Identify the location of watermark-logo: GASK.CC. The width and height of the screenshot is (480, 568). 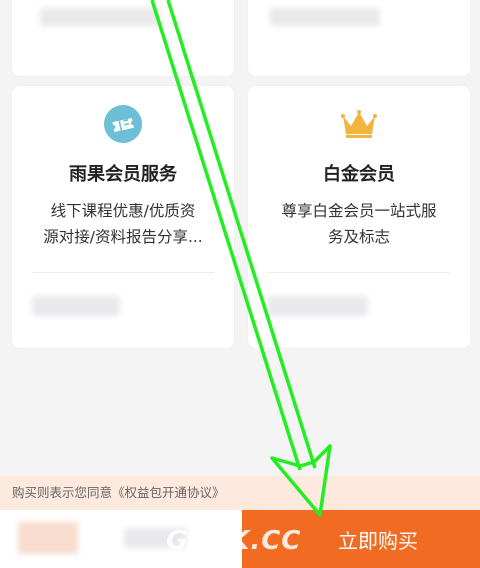
(234, 541).